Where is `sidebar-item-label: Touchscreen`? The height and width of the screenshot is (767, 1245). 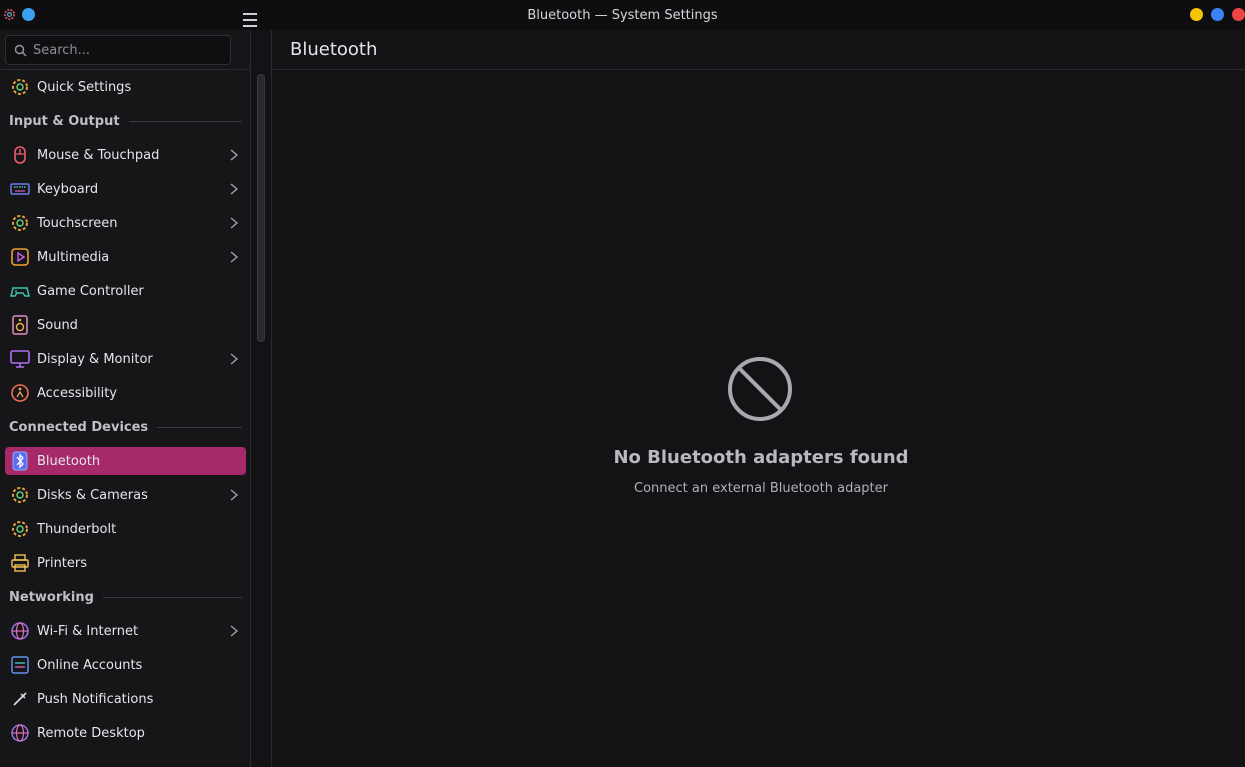
sidebar-item-label: Touchscreen is located at coordinates (77, 223).